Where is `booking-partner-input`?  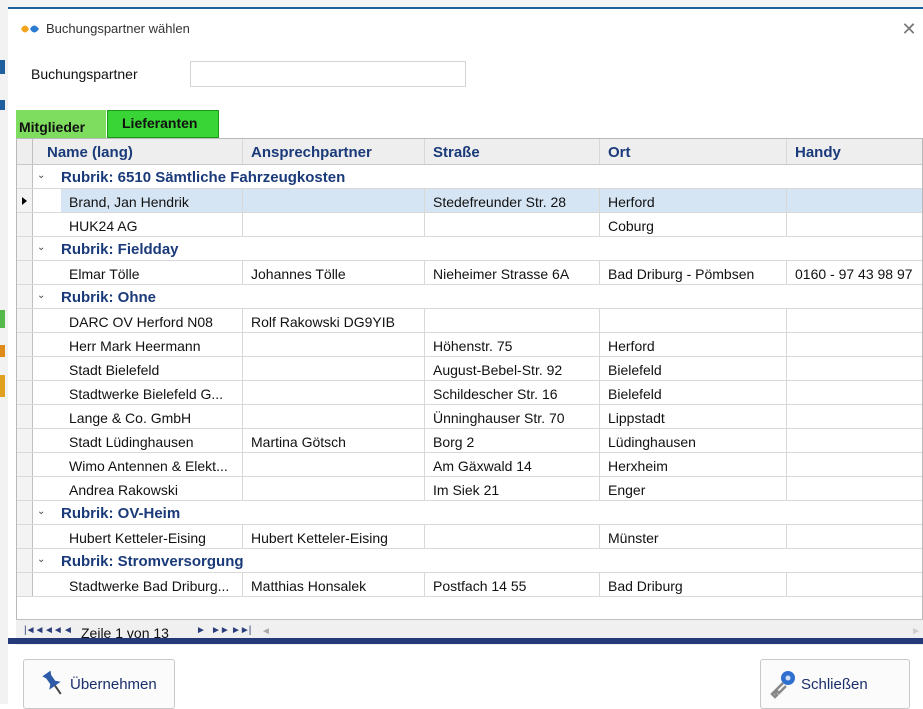
booking-partner-input is located at coordinates (328, 74).